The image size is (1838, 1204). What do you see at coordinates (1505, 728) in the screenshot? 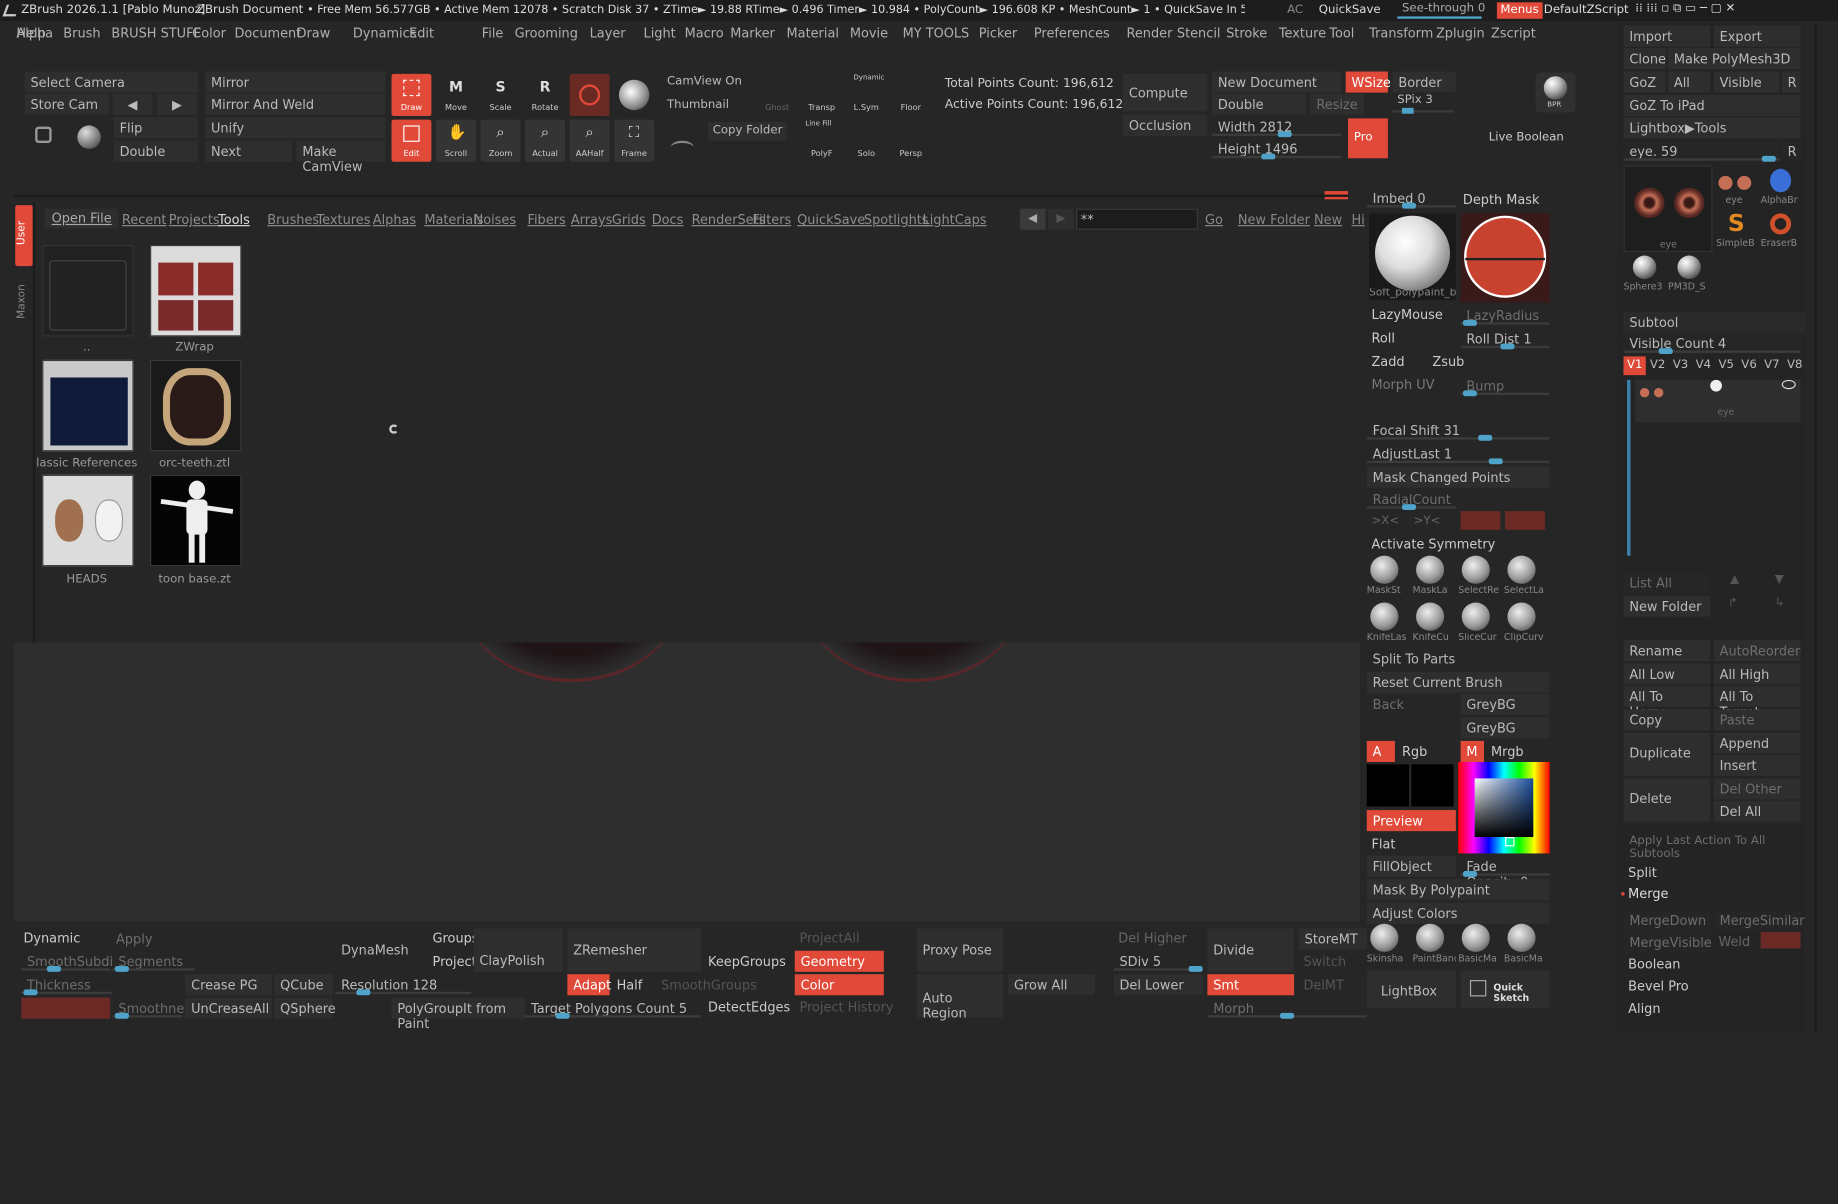
I see `greybg-button-2: GreyBG` at bounding box center [1505, 728].